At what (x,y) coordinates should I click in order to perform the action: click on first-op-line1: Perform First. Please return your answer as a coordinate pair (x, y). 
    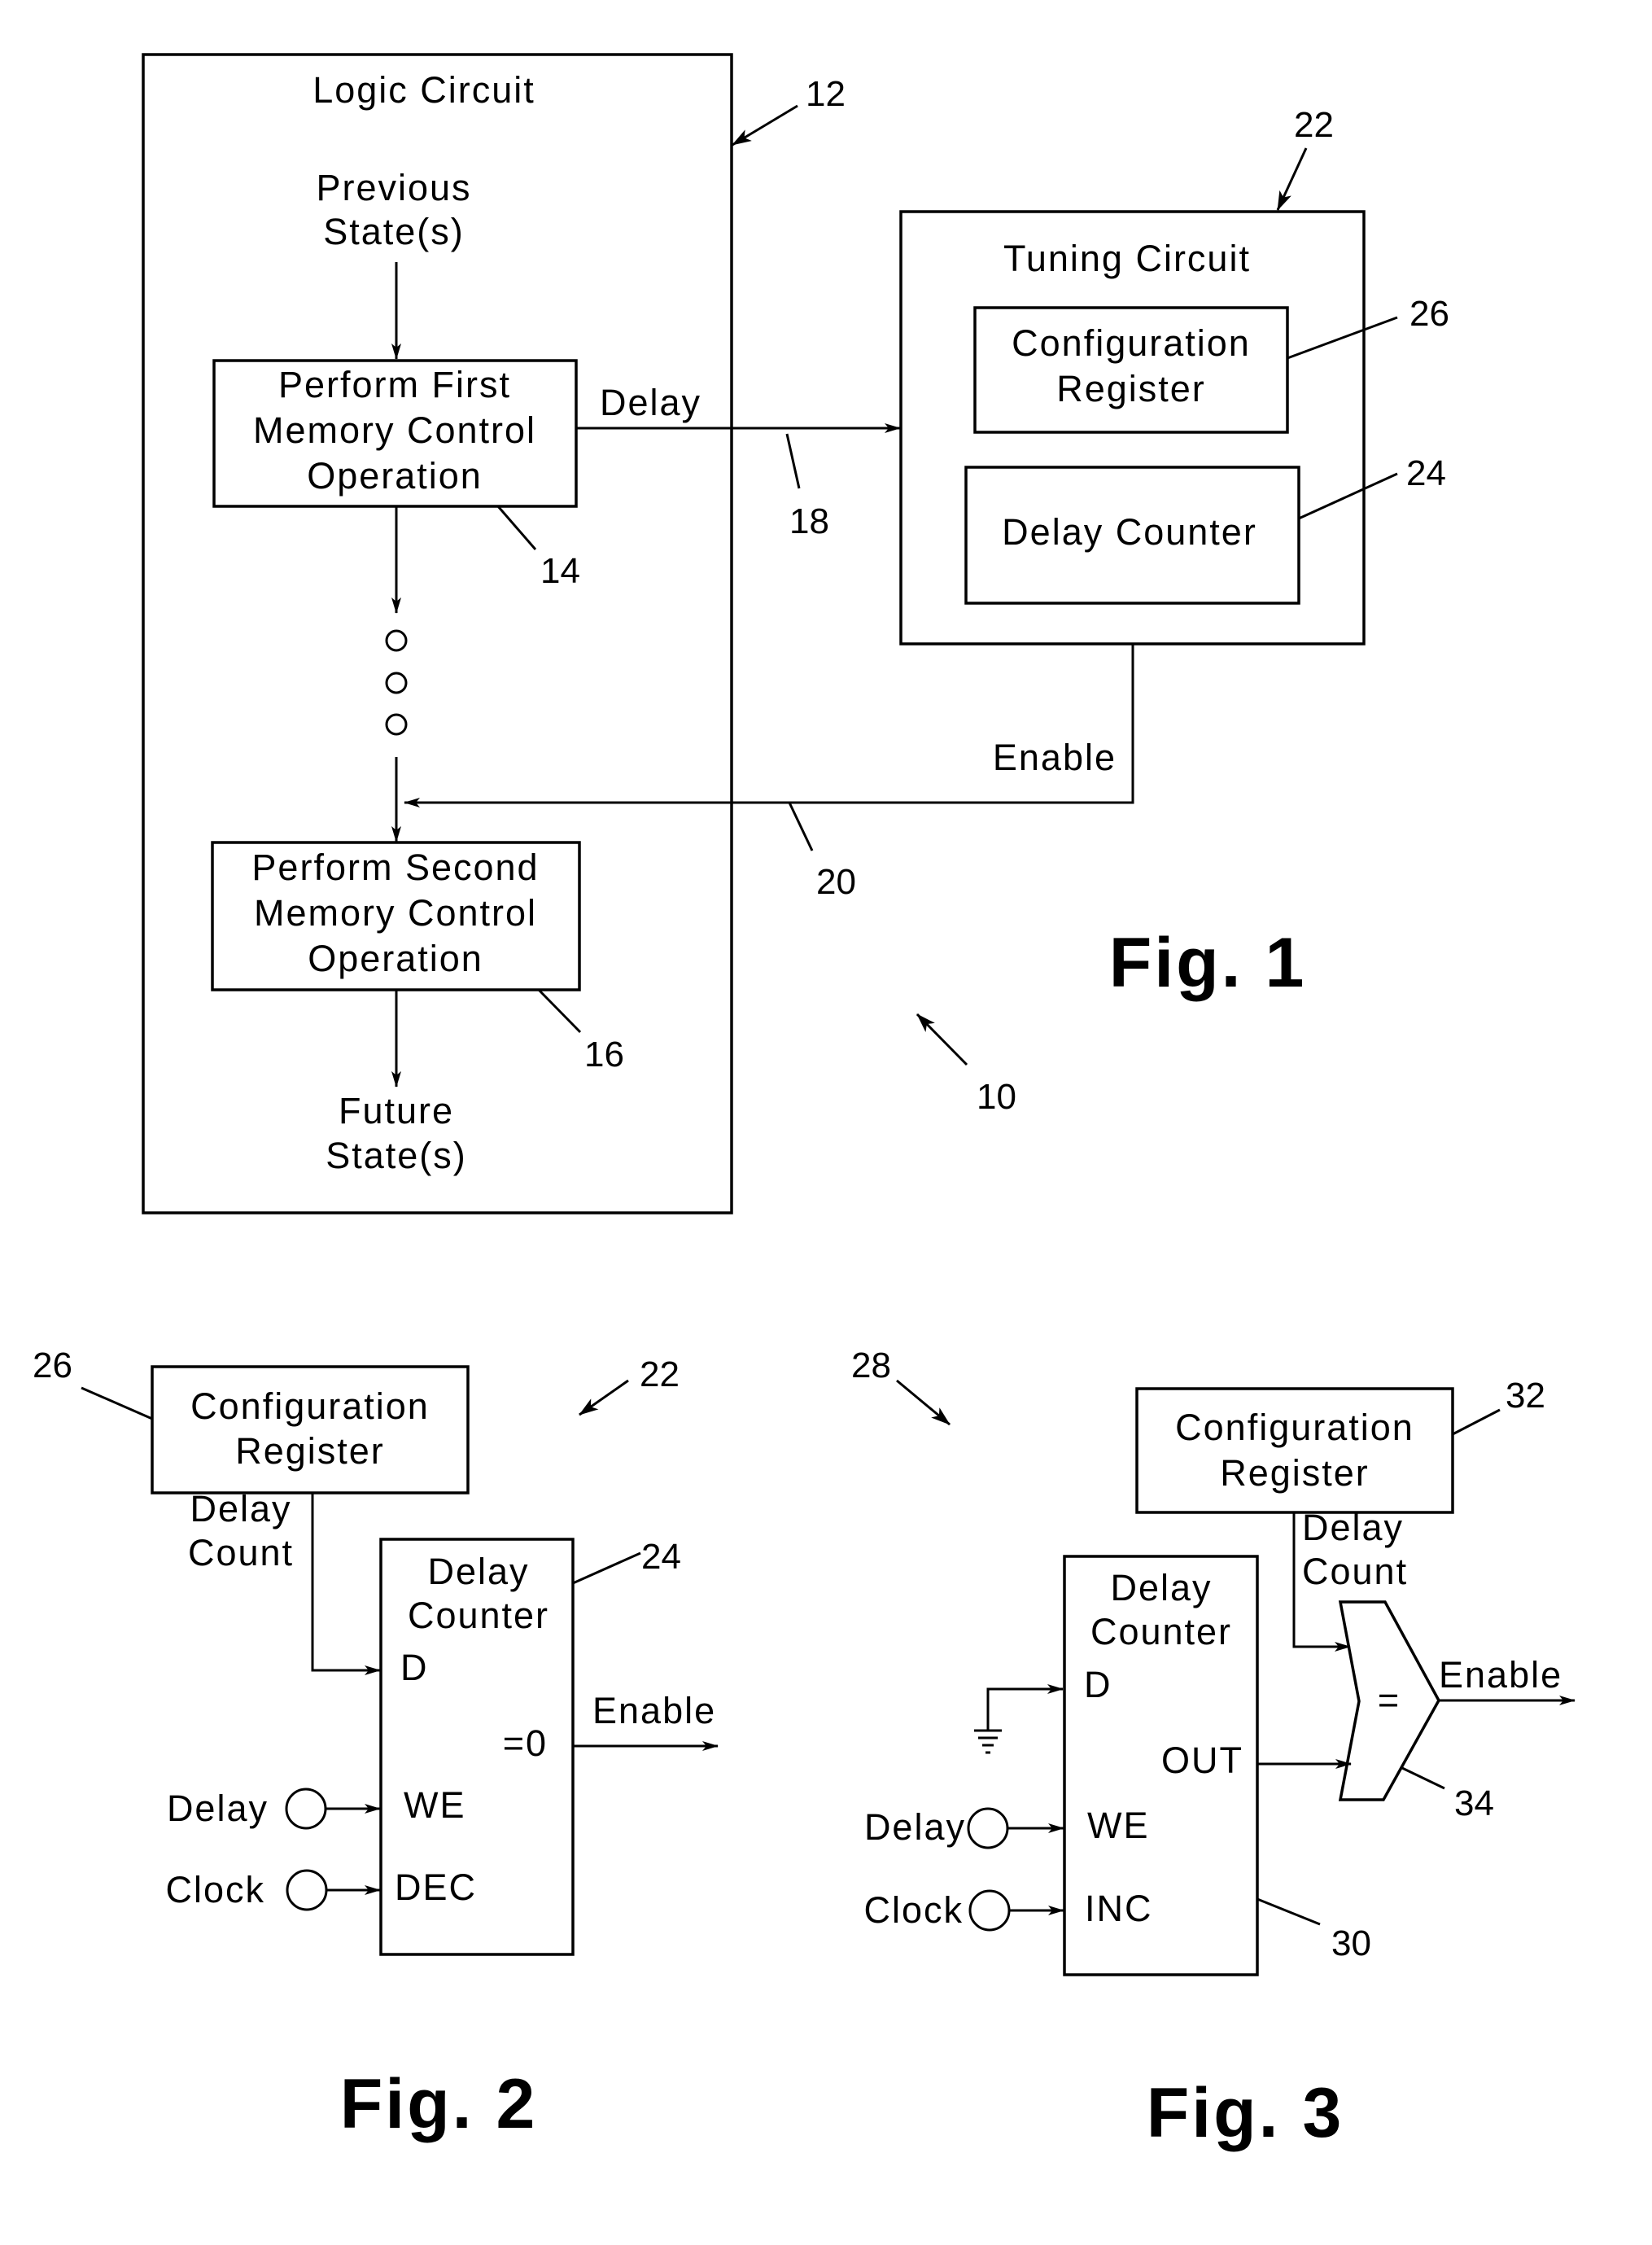
    Looking at the image, I should click on (394, 385).